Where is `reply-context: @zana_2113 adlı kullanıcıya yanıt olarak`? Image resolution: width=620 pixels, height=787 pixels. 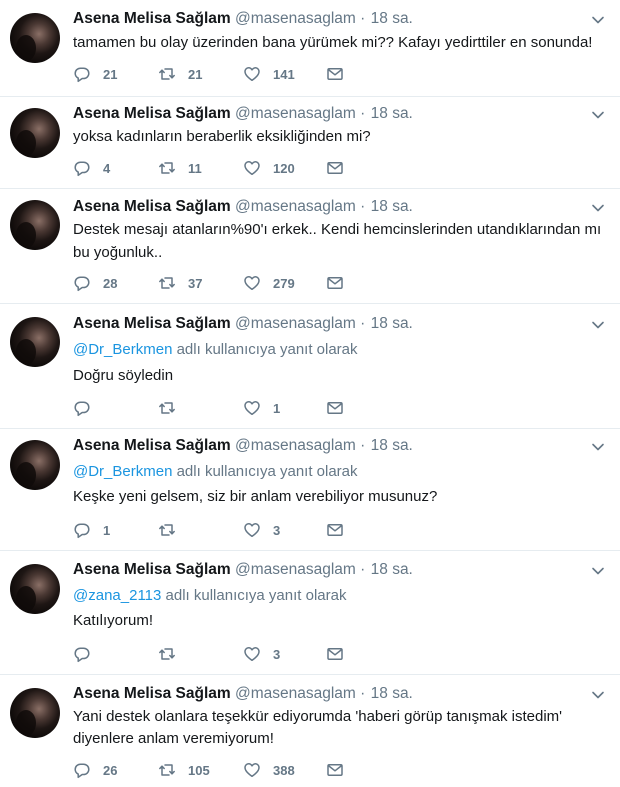 reply-context: @zana_2113 adlı kullanıcıya yanıt olarak is located at coordinates (209, 596).